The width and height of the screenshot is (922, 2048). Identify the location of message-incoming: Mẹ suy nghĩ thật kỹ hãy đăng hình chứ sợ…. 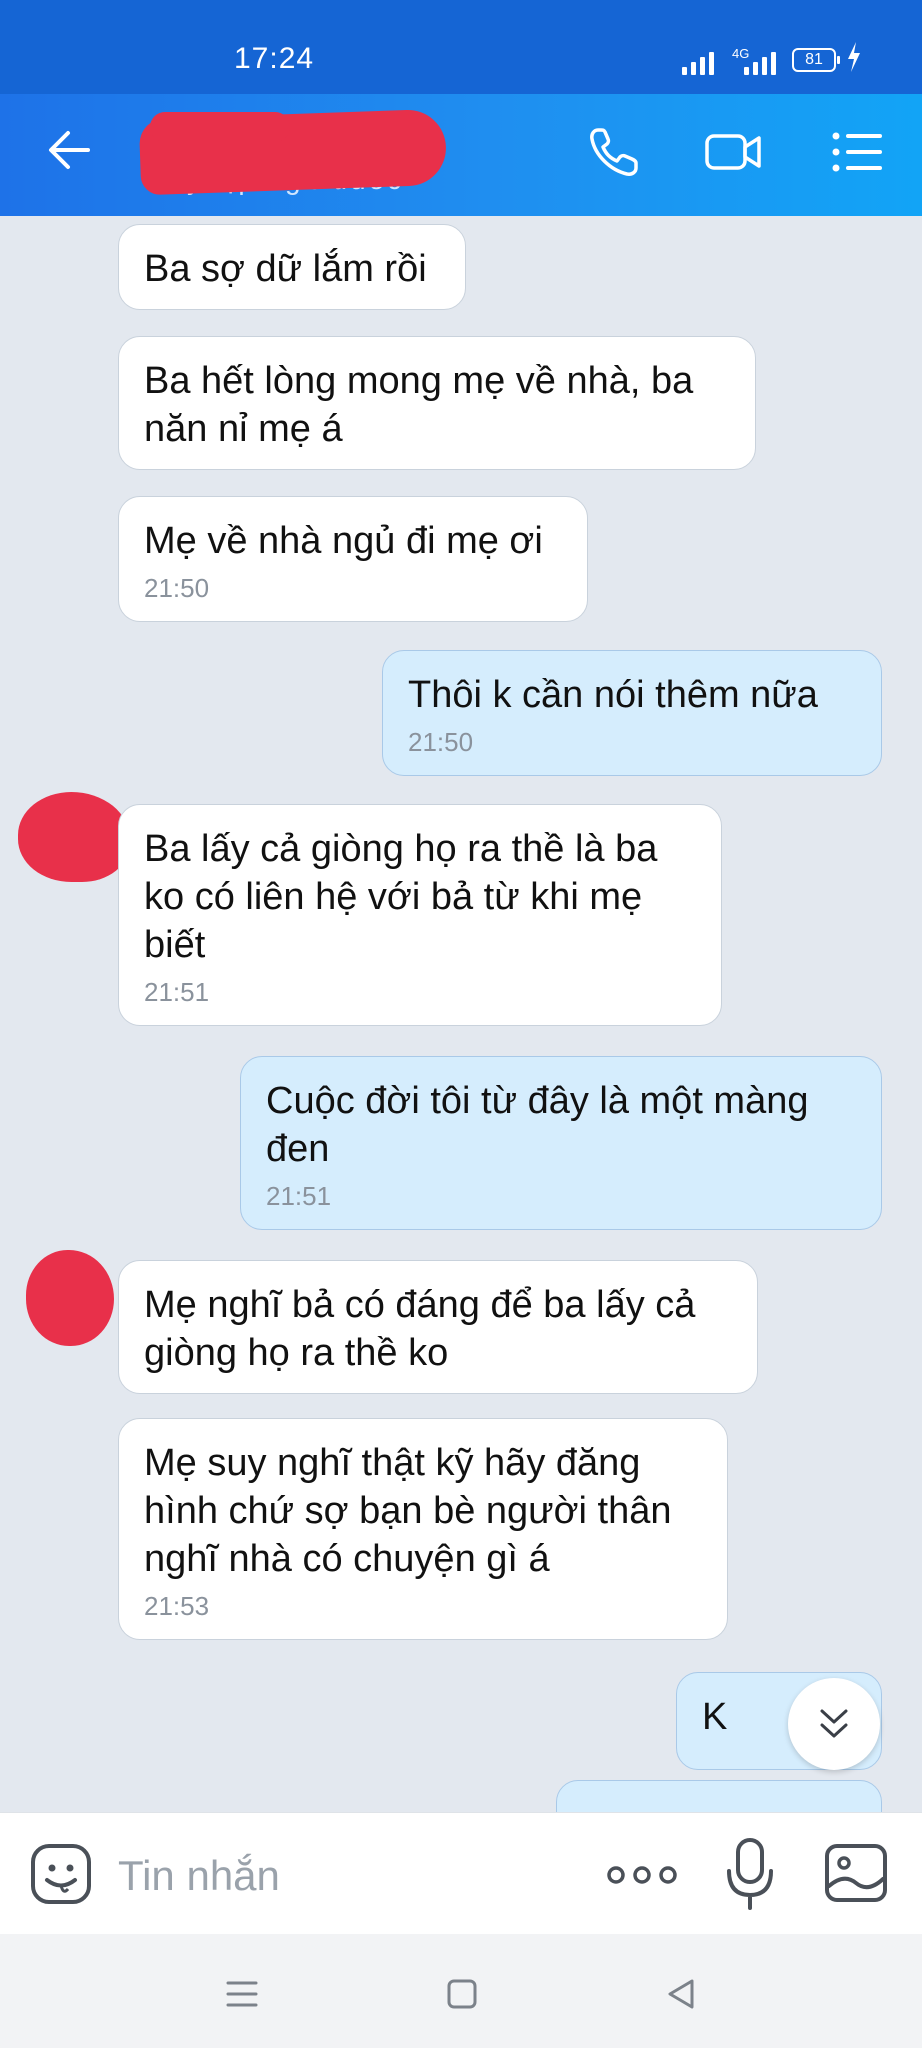
(423, 1529).